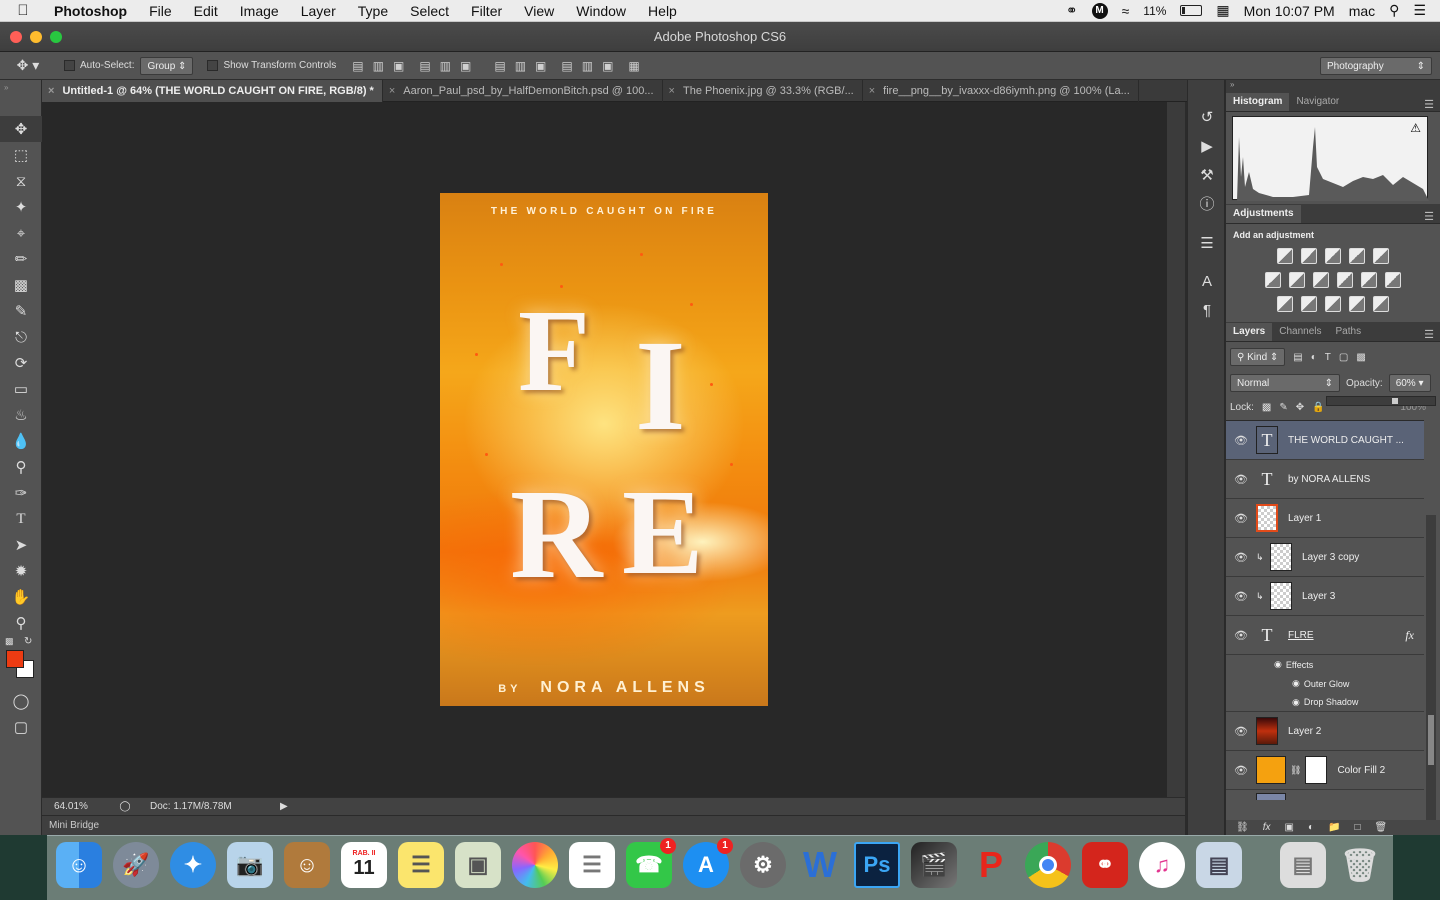 This screenshot has width=1440, height=900. Describe the element at coordinates (392, 91) in the screenshot. I see `close-tab-icon: ×` at that location.